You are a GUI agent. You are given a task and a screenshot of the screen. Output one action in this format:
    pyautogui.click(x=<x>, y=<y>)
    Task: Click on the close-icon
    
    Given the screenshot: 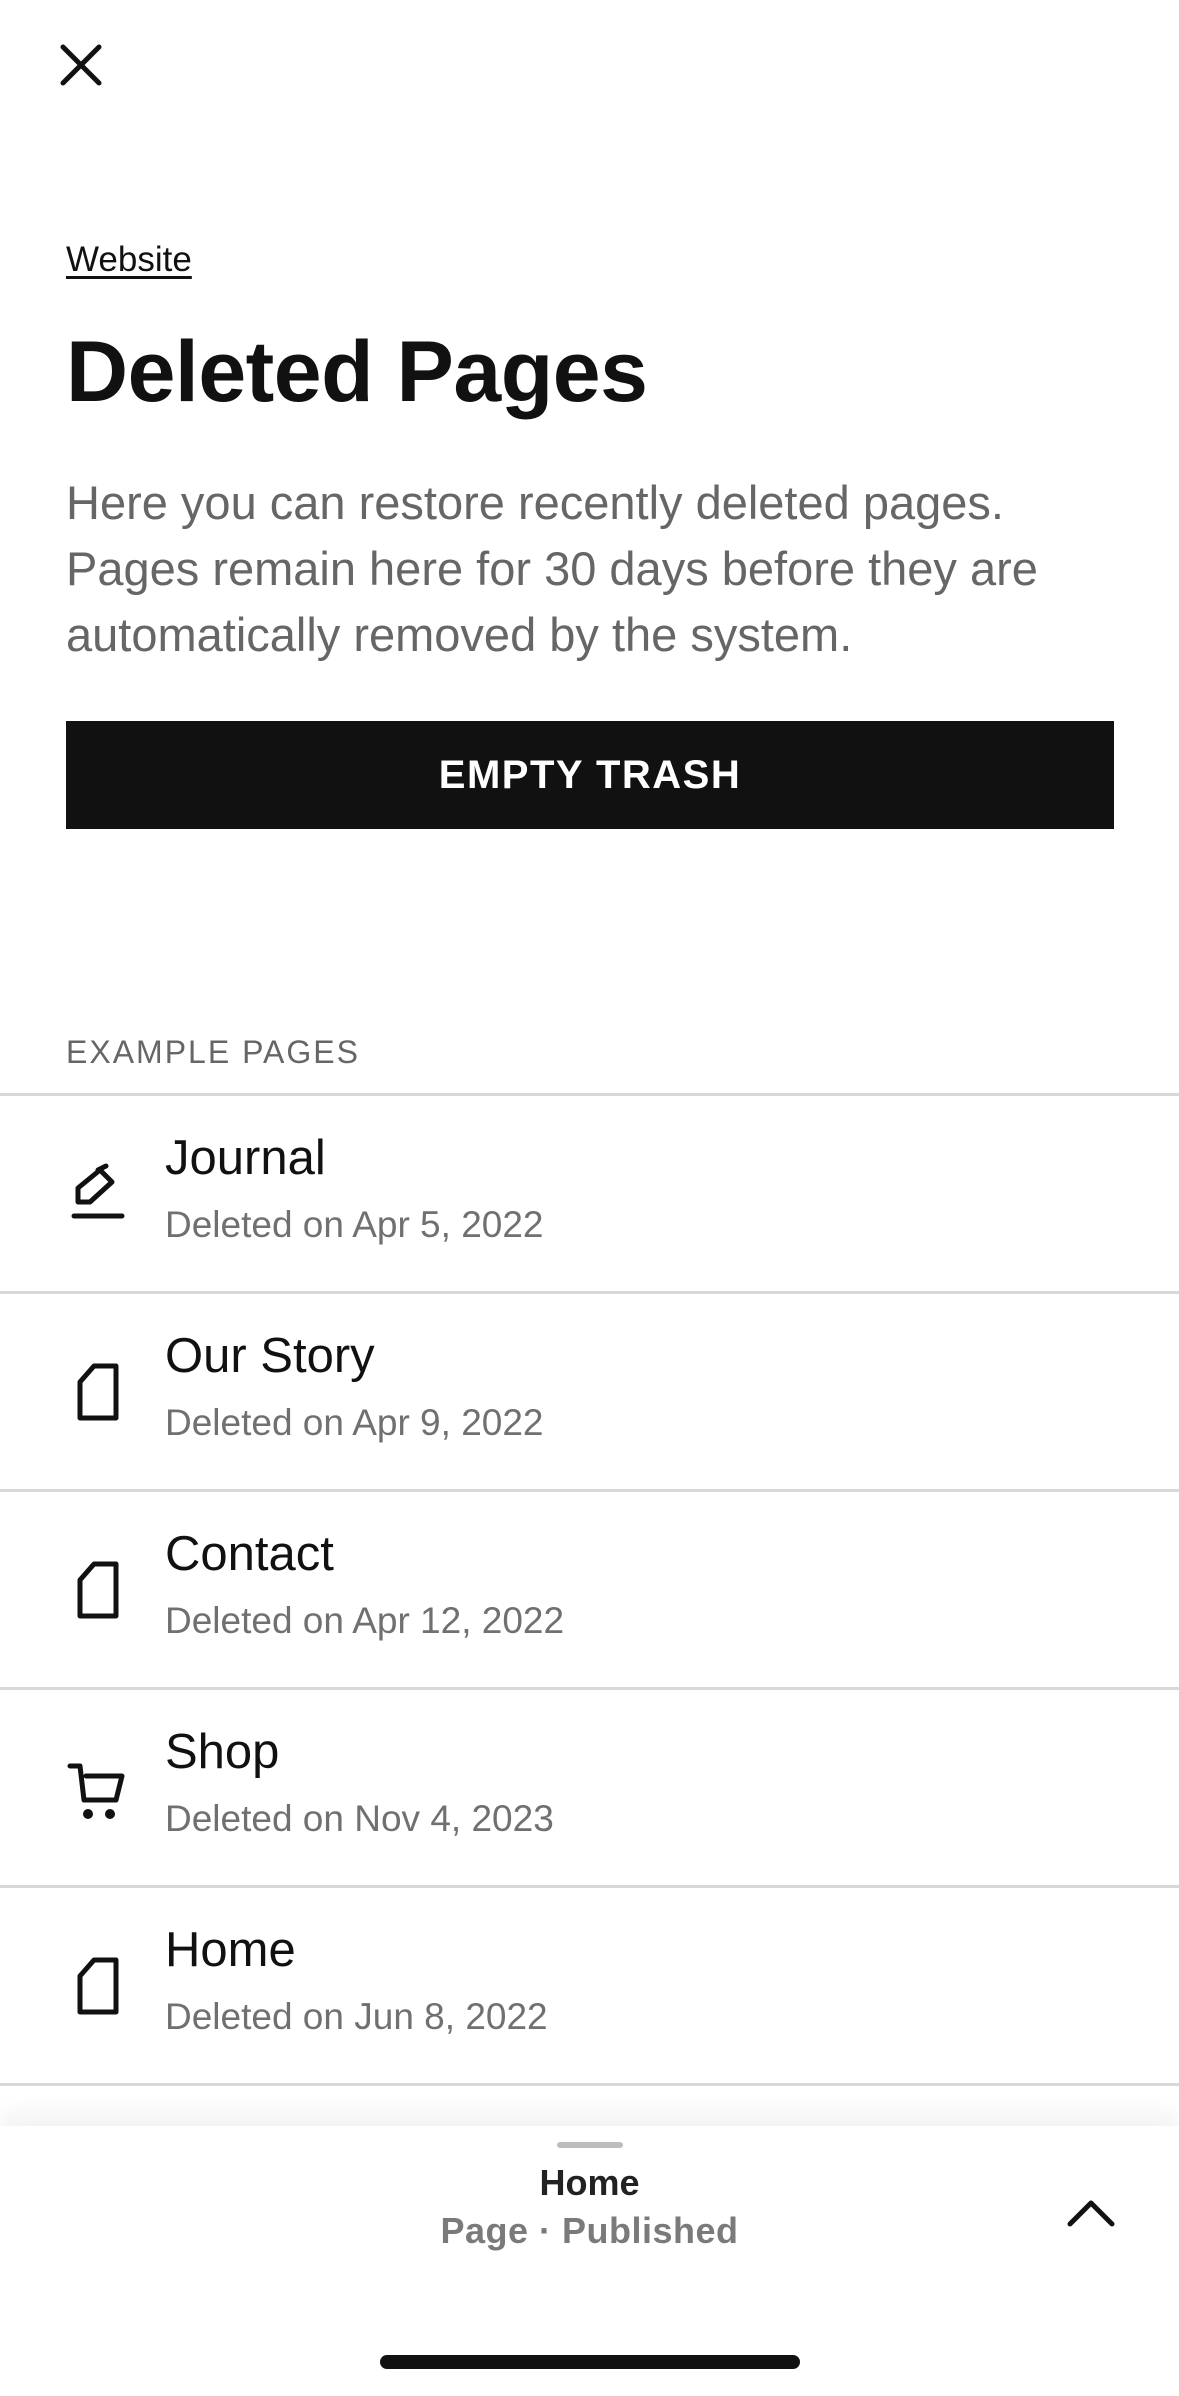 What is the action you would take?
    pyautogui.click(x=81, y=65)
    